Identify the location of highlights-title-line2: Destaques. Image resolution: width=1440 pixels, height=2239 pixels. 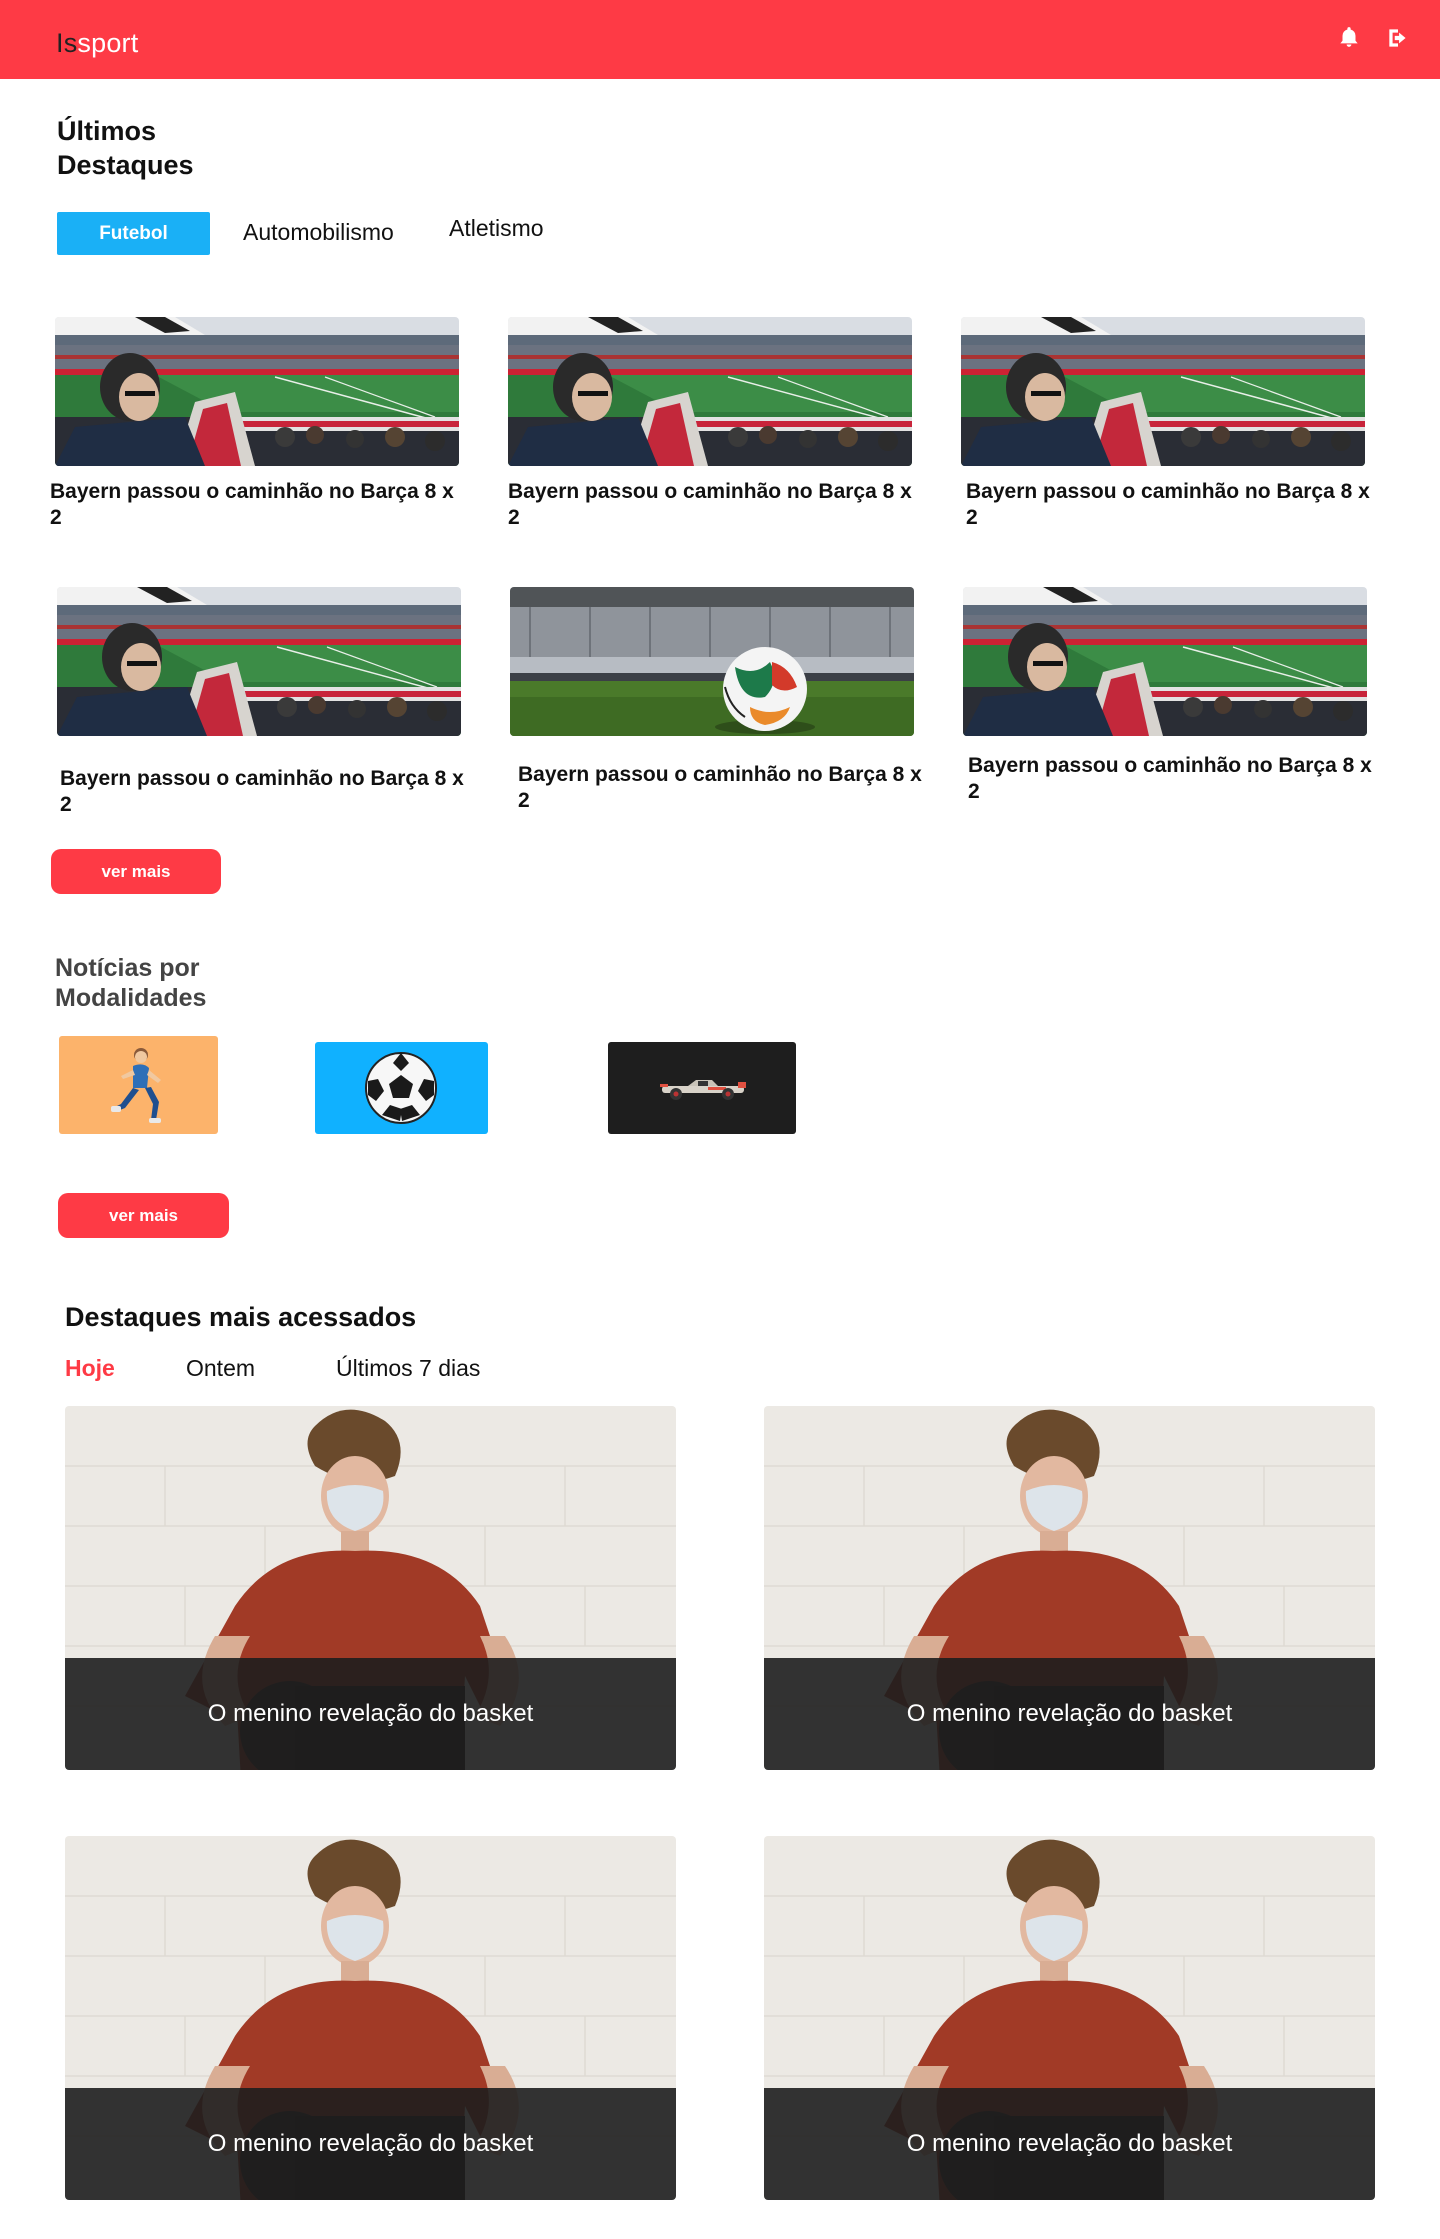
(125, 165).